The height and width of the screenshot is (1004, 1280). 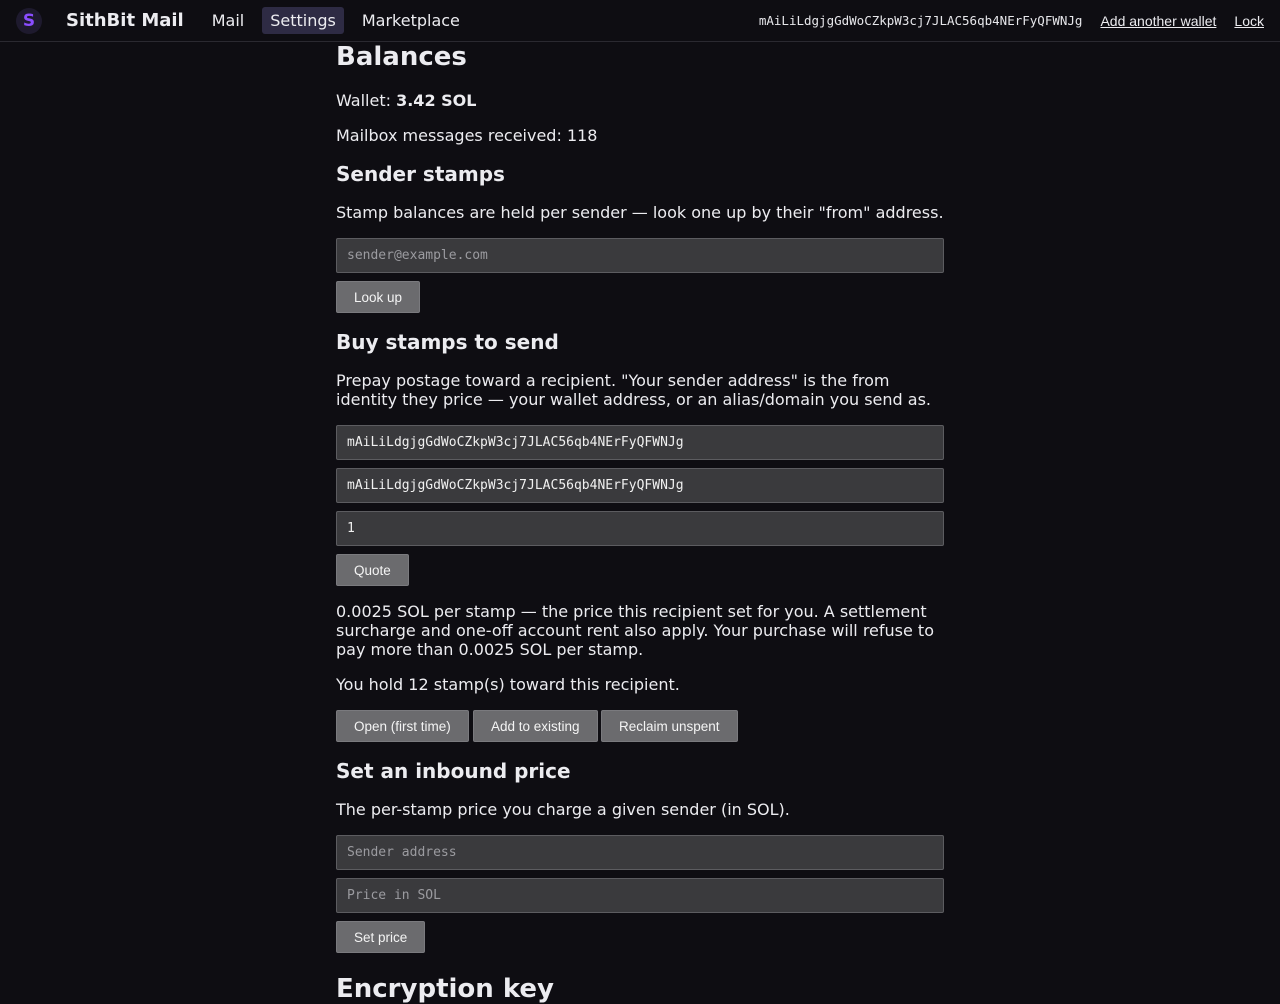 What do you see at coordinates (1249, 21) in the screenshot?
I see `lock-link: Lock` at bounding box center [1249, 21].